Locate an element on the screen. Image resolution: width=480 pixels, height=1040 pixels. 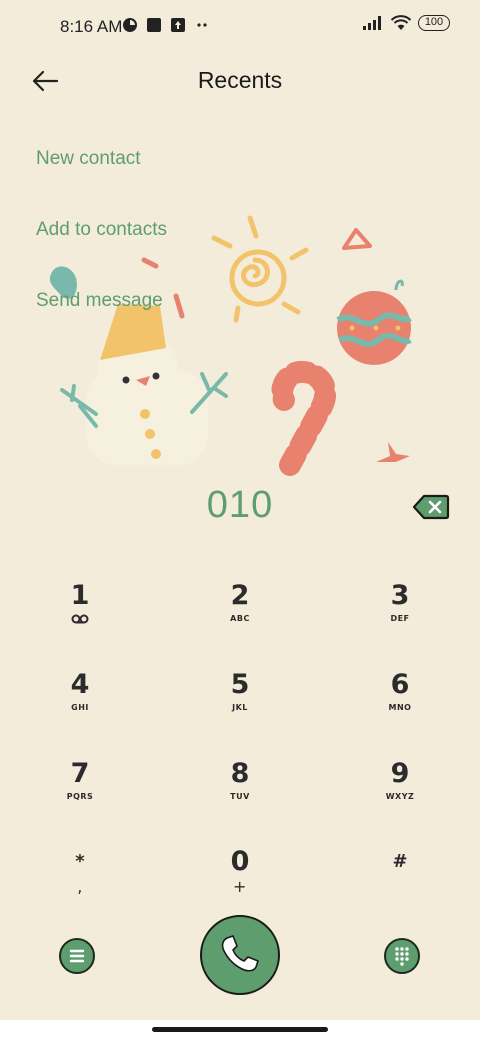
sun-icon is located at coordinates (260, 269).